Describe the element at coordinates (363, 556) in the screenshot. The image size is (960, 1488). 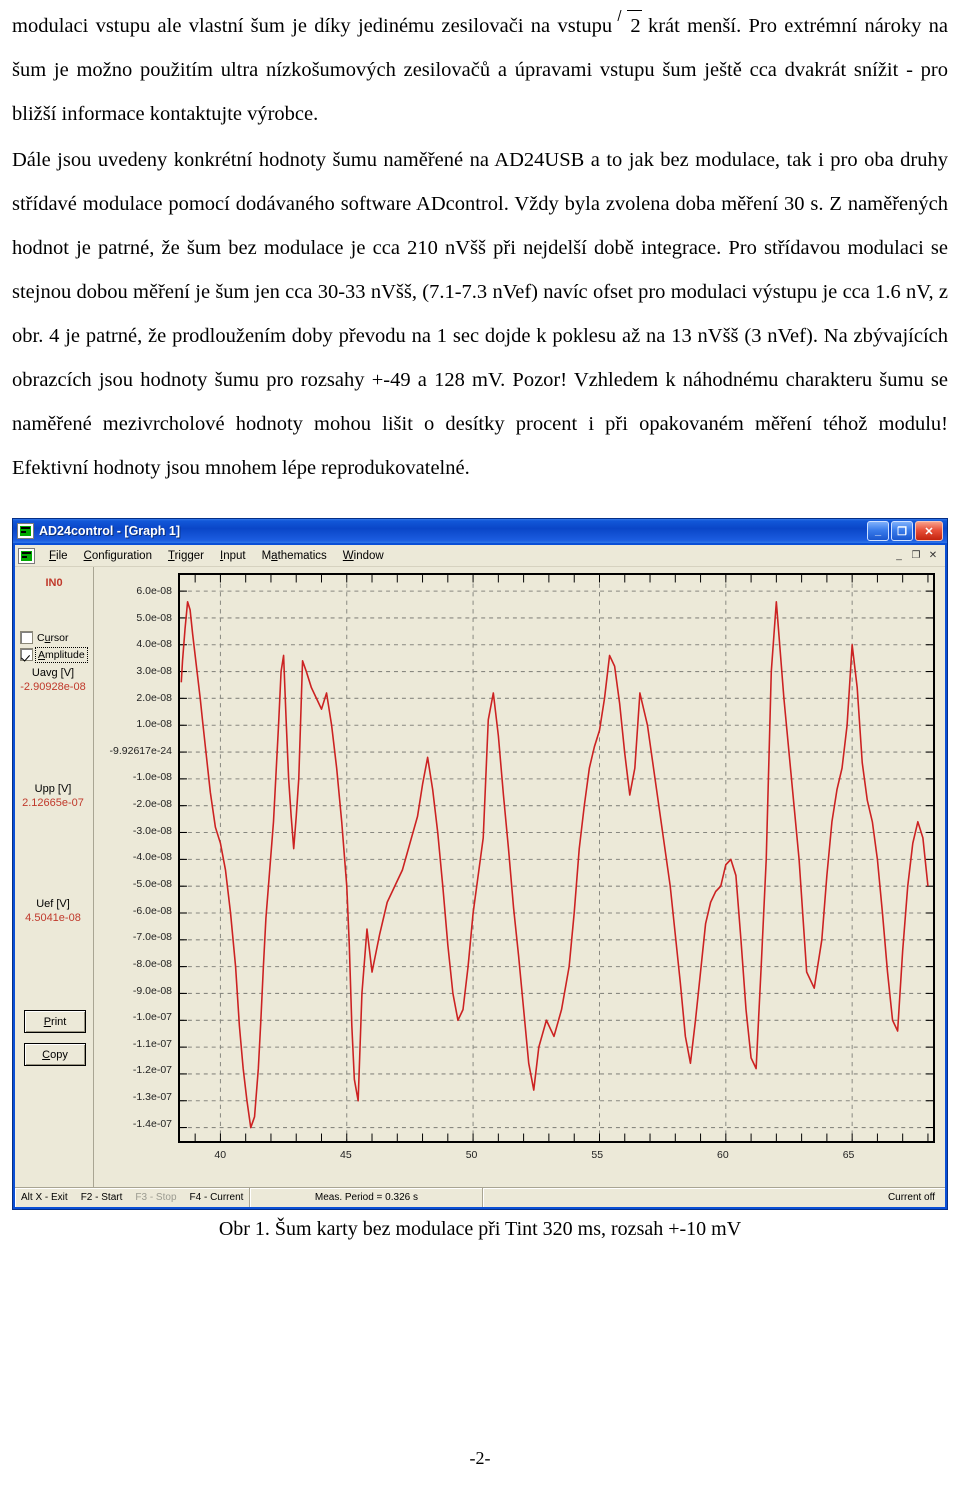
I see `menu-item-window: Window` at that location.